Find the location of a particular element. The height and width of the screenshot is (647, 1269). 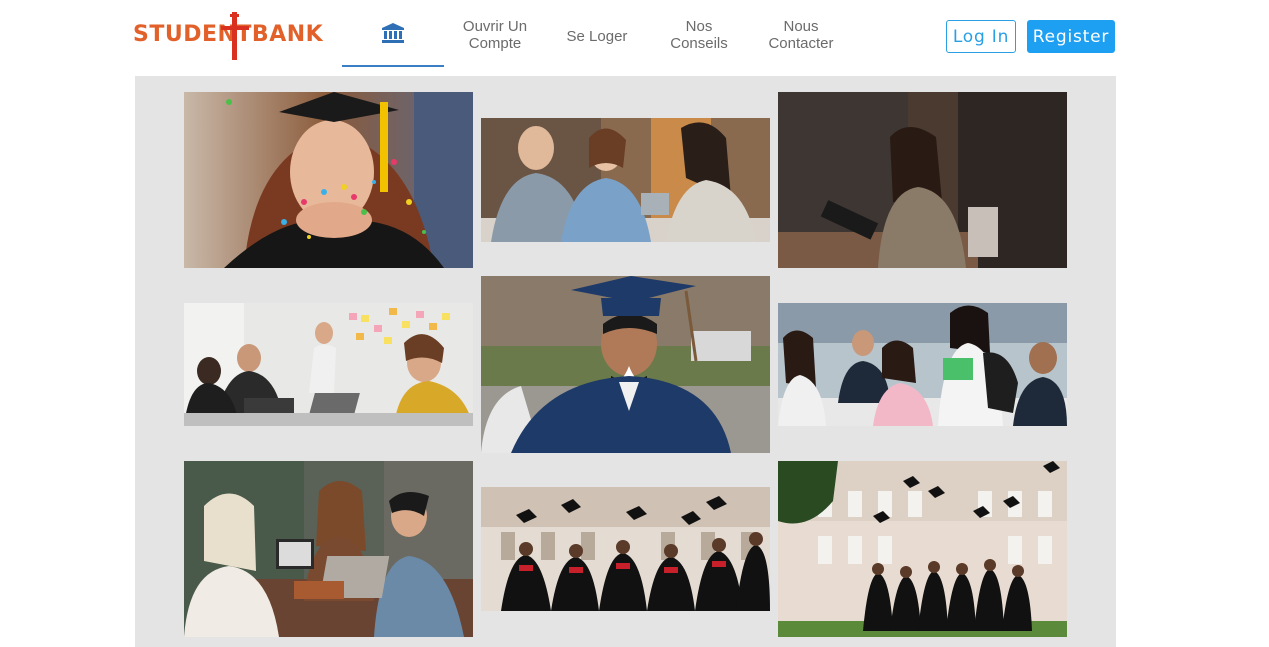

nav-nous-contacter: Nous Contacter is located at coordinates (801, 35).